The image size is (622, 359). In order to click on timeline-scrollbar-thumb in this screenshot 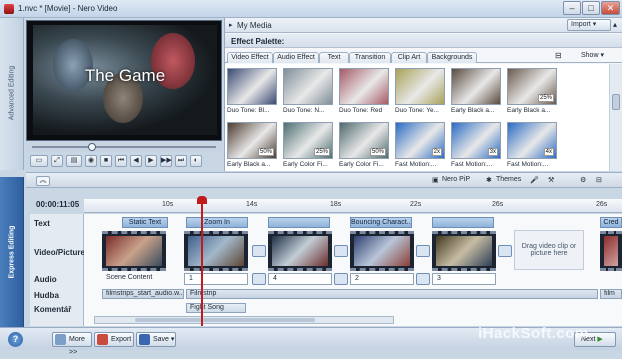, I will do `click(225, 320)`.